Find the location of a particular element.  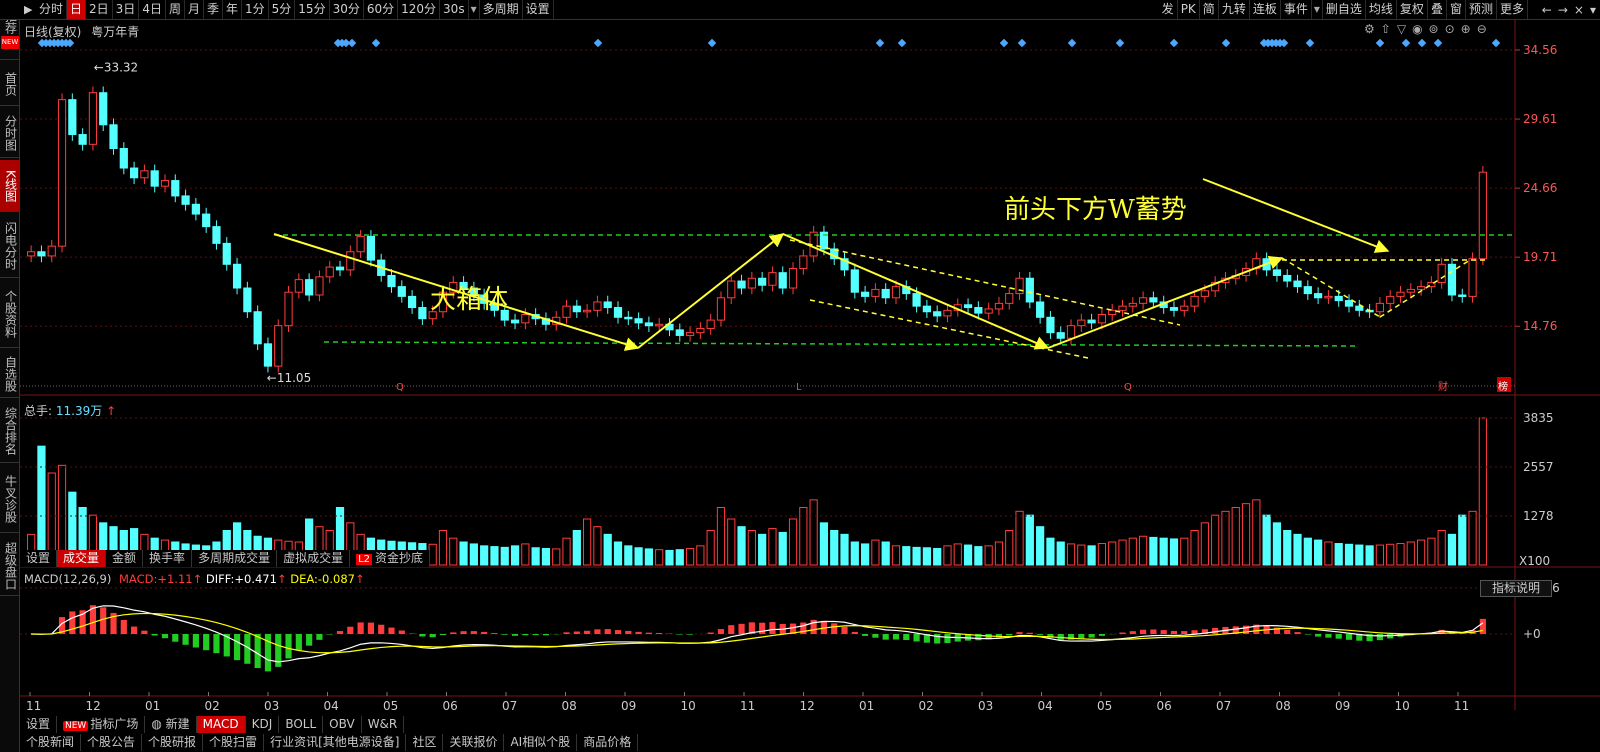

period-button: 2日 is located at coordinates (99, 9).